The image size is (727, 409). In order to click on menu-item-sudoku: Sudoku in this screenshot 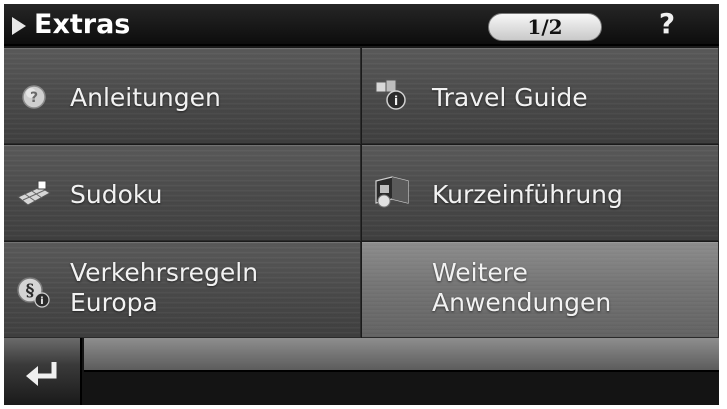, I will do `click(182, 193)`.